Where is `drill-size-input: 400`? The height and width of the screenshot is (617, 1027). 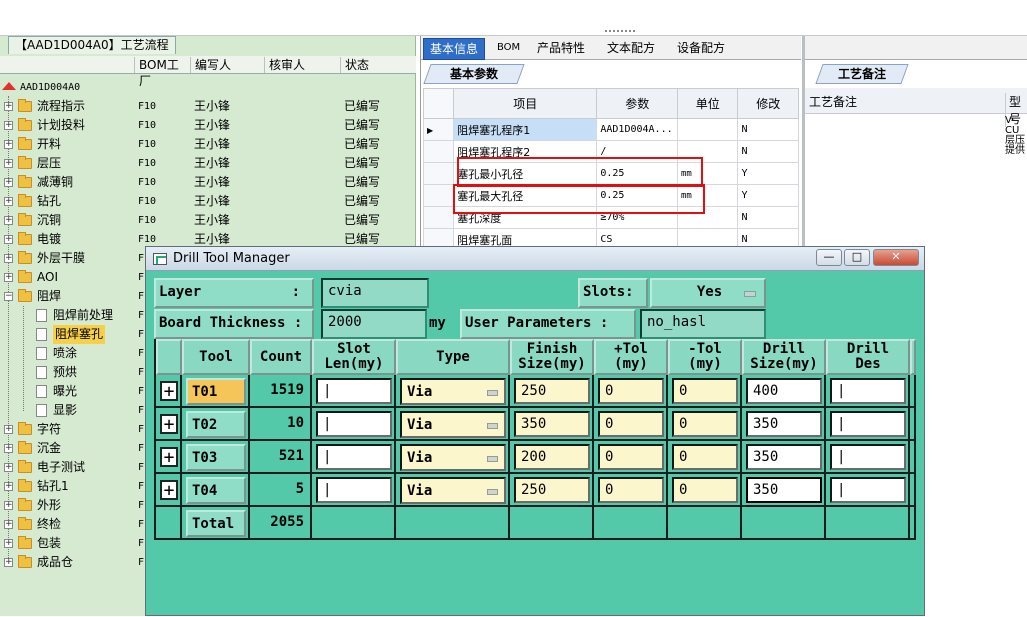
drill-size-input: 400 is located at coordinates (784, 391).